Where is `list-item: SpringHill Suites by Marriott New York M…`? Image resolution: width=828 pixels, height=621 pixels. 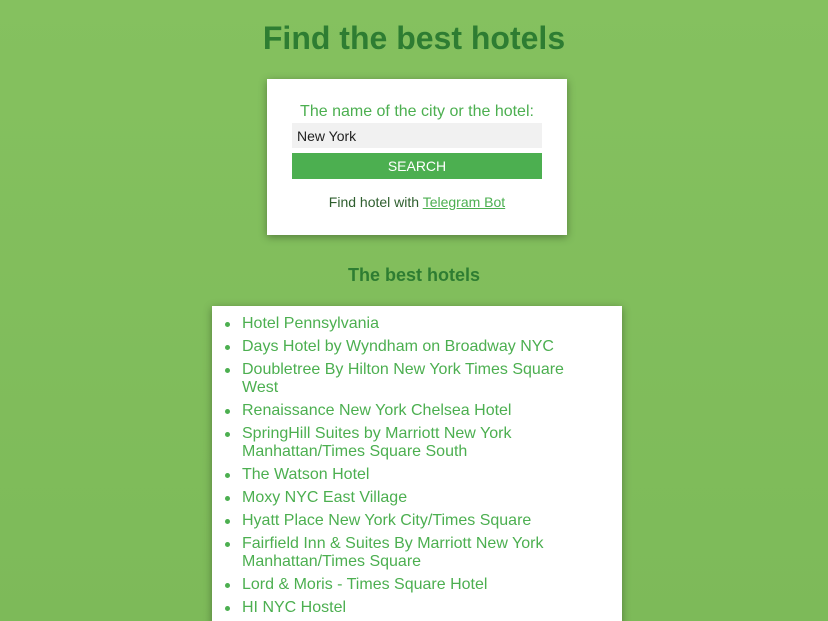
list-item: SpringHill Suites by Marriott New York M… is located at coordinates (413, 443).